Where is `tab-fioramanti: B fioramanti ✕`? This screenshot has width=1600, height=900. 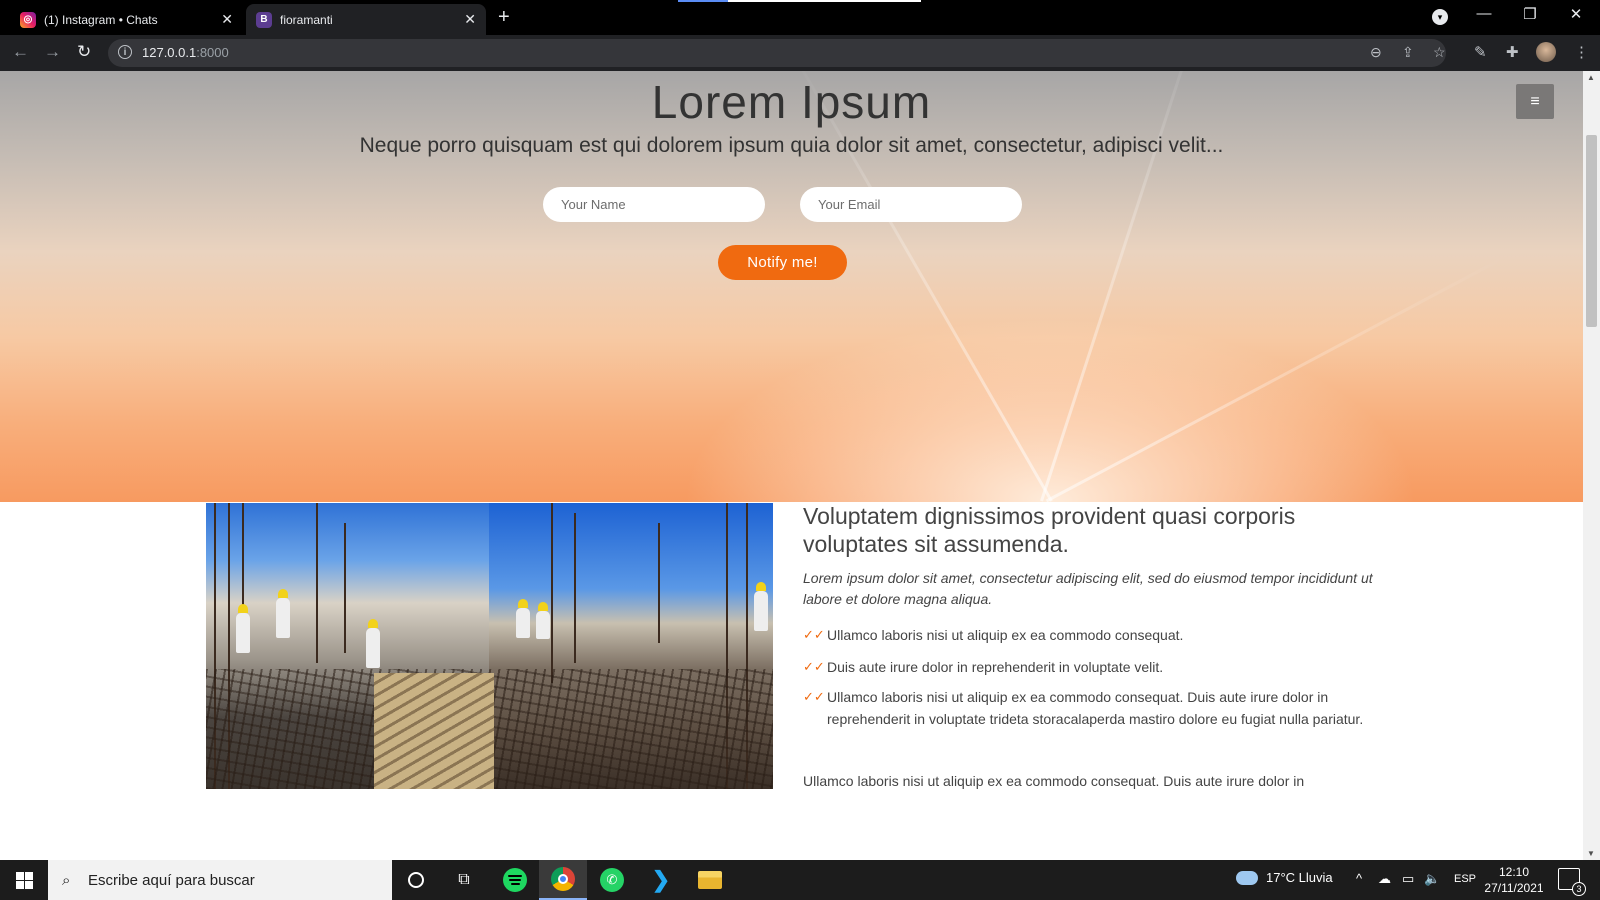
tab-fioramanti: B fioramanti ✕ is located at coordinates (366, 19).